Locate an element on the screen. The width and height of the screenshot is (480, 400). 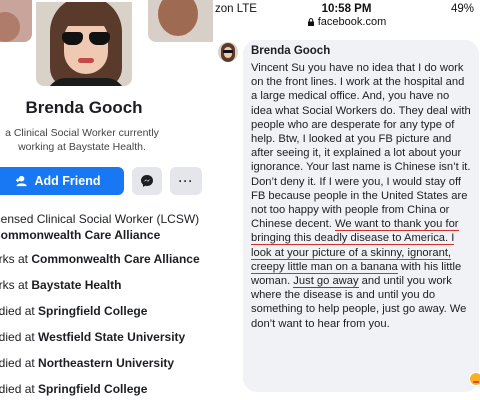
messenger-button is located at coordinates (147, 181).